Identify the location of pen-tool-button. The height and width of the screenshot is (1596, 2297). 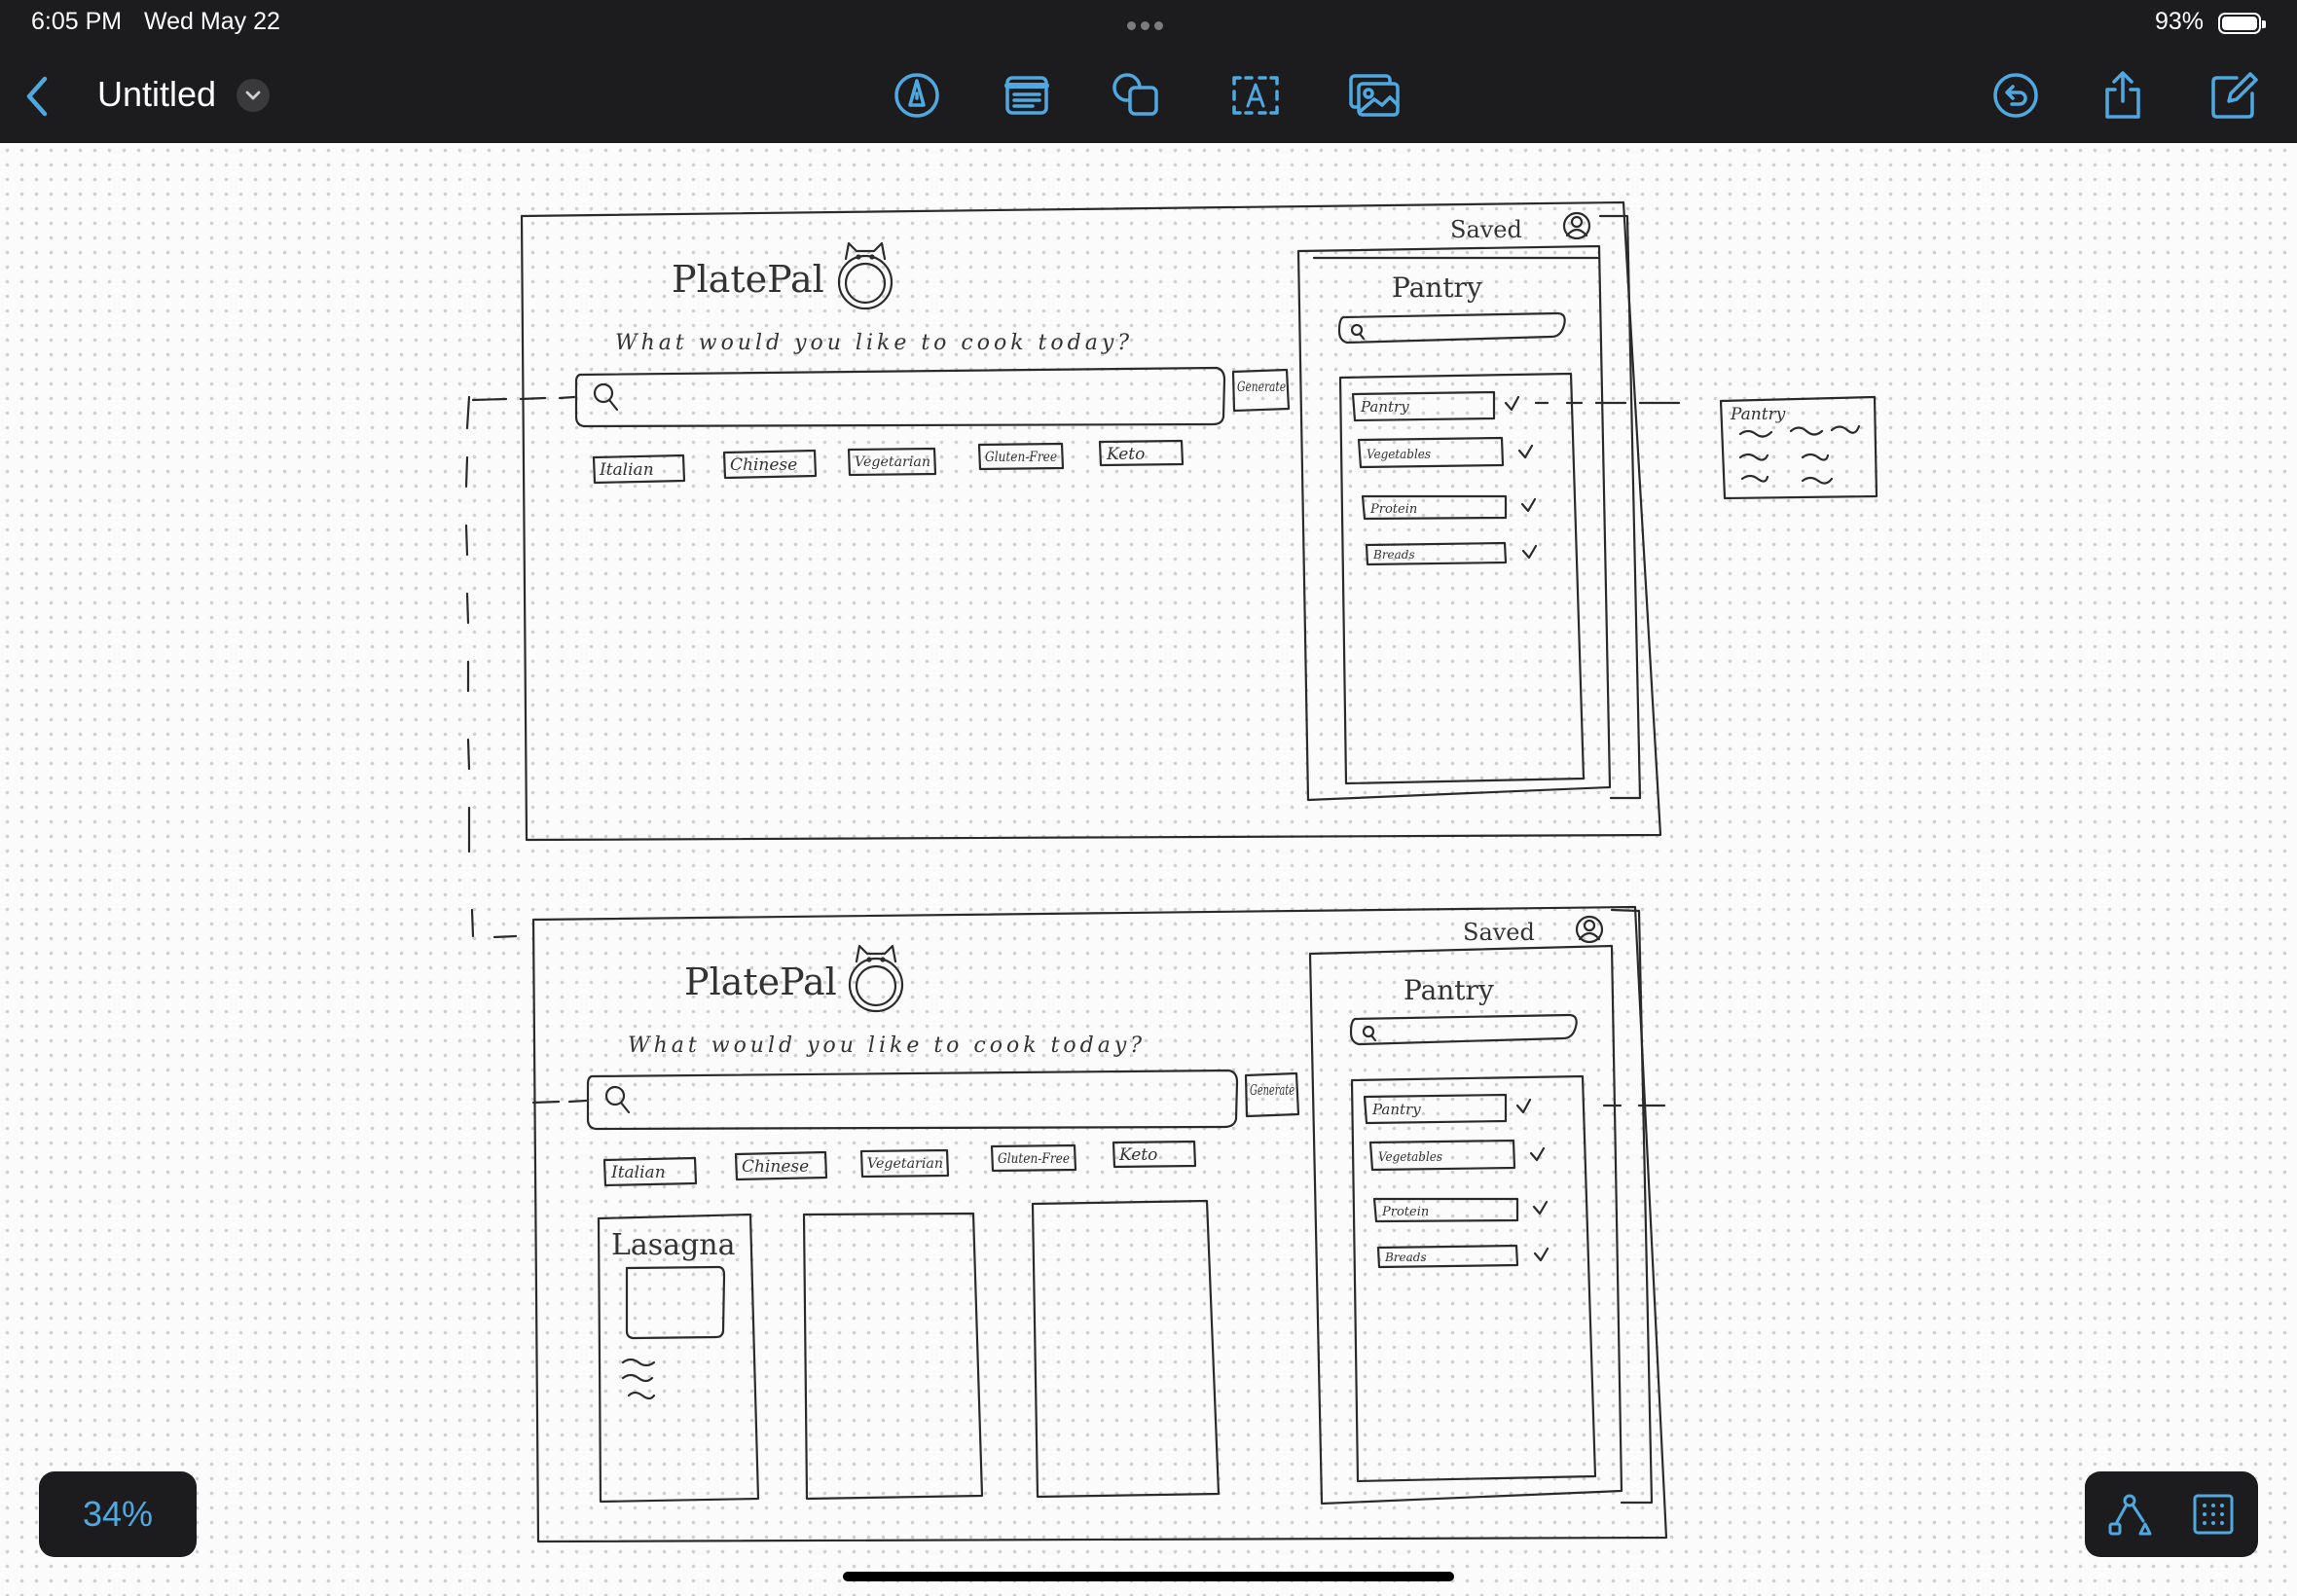
(917, 95).